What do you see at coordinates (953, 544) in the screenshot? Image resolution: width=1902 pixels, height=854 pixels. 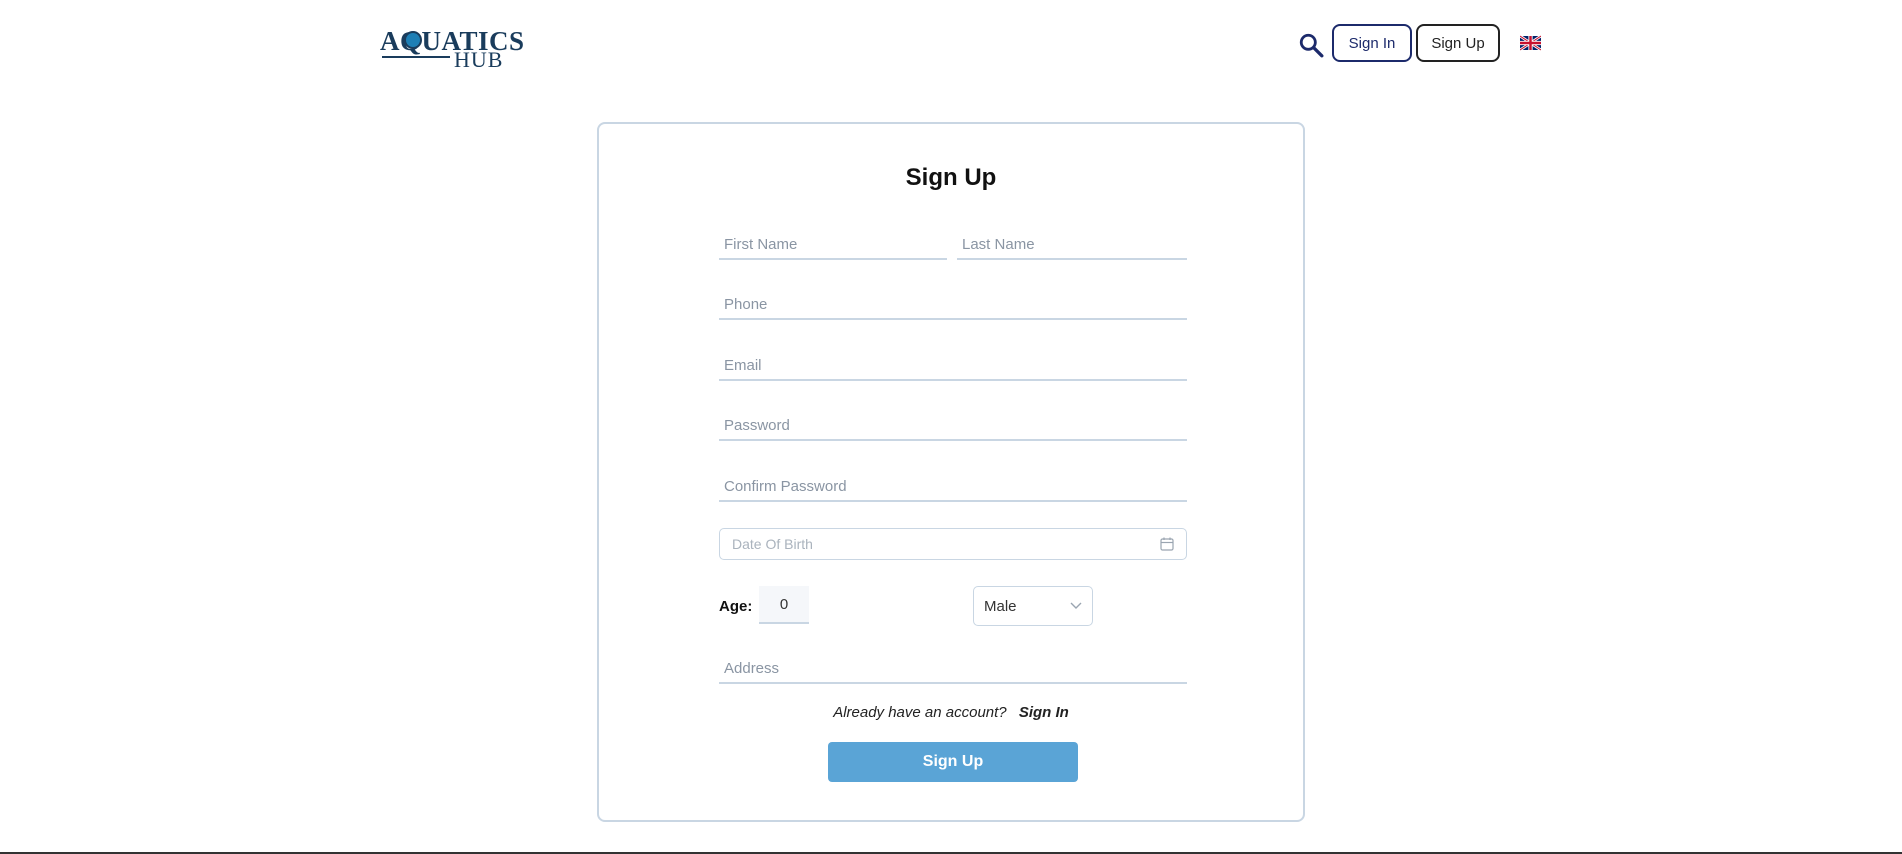 I see `date-of-birth-picker: Date Of Birth` at bounding box center [953, 544].